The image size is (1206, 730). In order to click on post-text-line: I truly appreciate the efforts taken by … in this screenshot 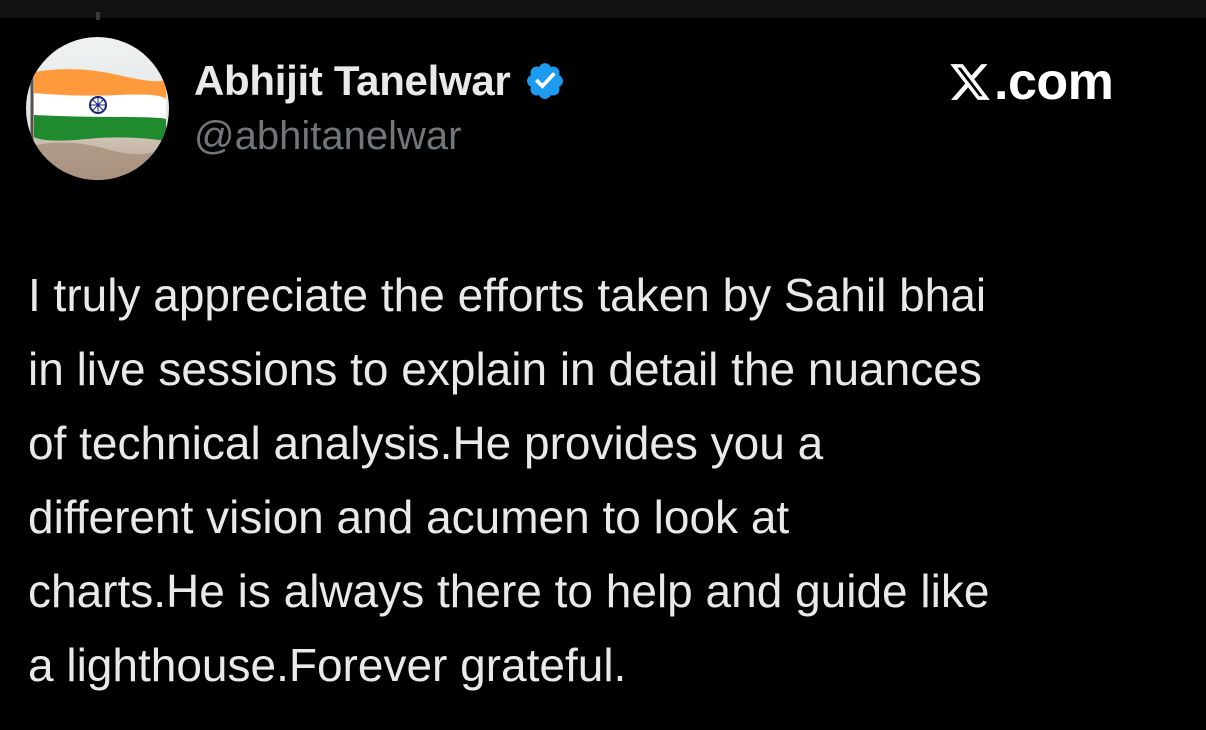, I will do `click(507, 295)`.